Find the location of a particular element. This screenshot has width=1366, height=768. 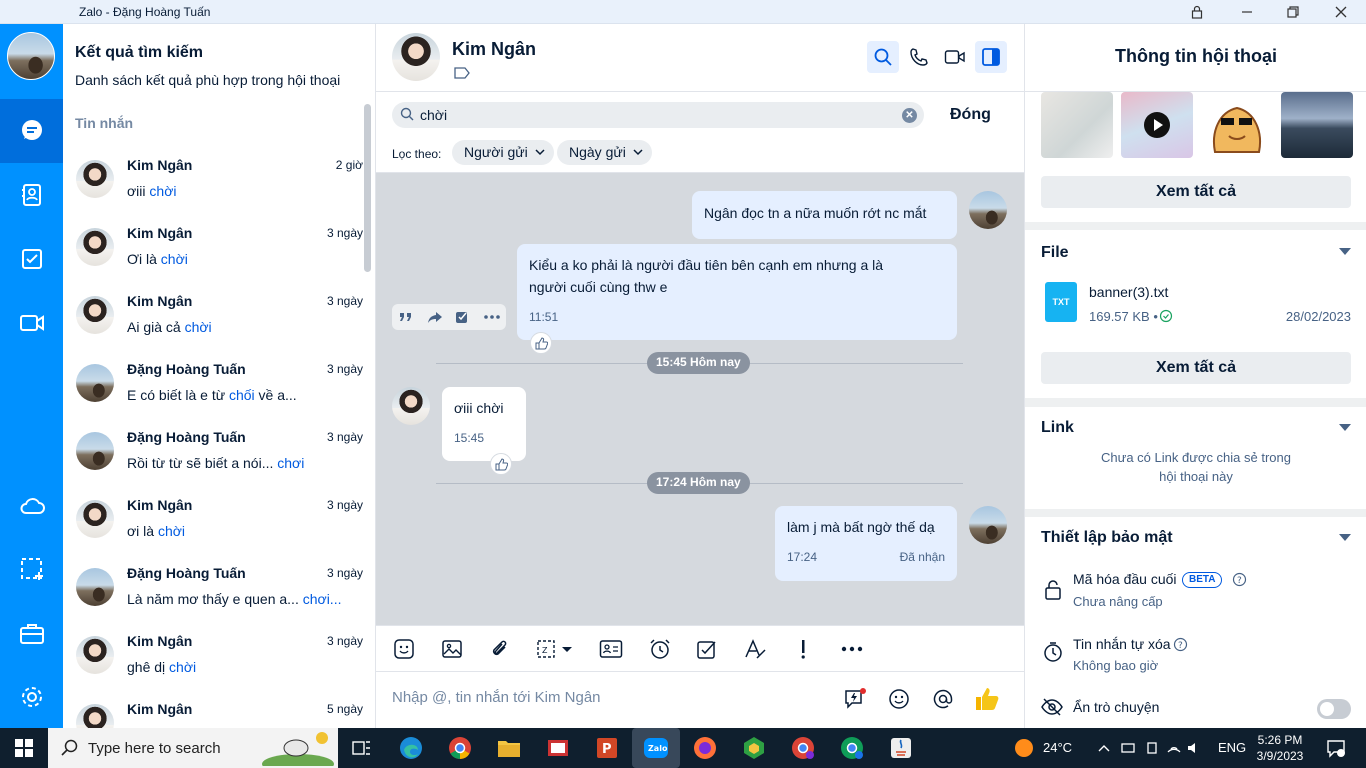

sticker-thumbnail is located at coordinates (1237, 125).